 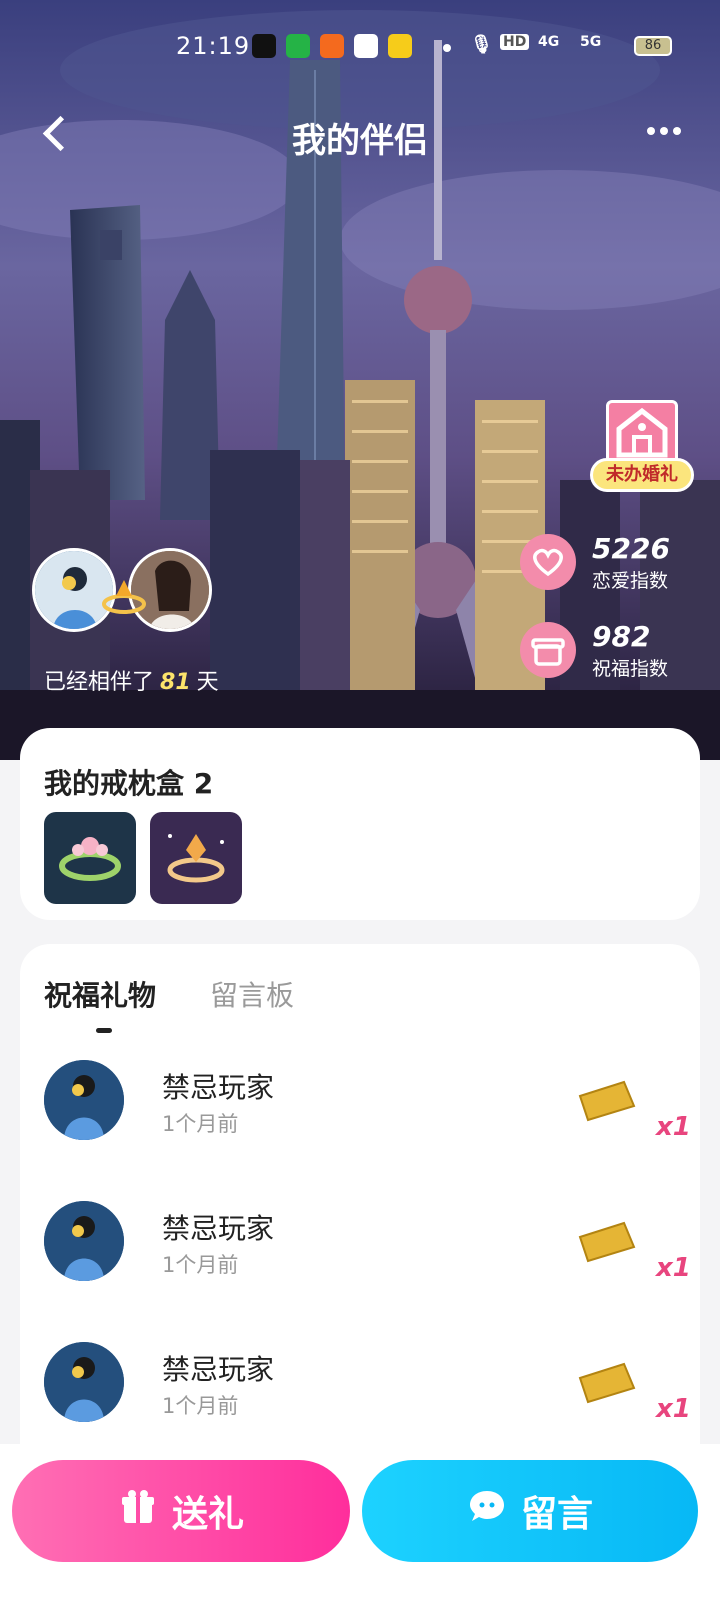 I want to click on days-count: 81, so click(x=175, y=682).